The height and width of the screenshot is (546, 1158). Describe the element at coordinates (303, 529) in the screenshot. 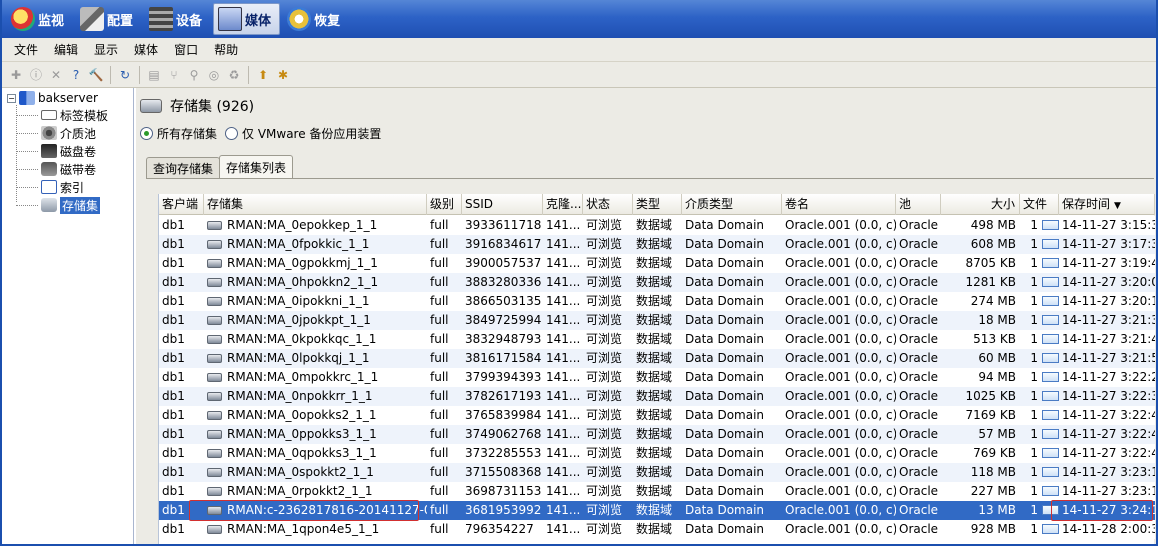

I see `cell-text: RMAN:MA_1qpon4e5_1_1` at that location.